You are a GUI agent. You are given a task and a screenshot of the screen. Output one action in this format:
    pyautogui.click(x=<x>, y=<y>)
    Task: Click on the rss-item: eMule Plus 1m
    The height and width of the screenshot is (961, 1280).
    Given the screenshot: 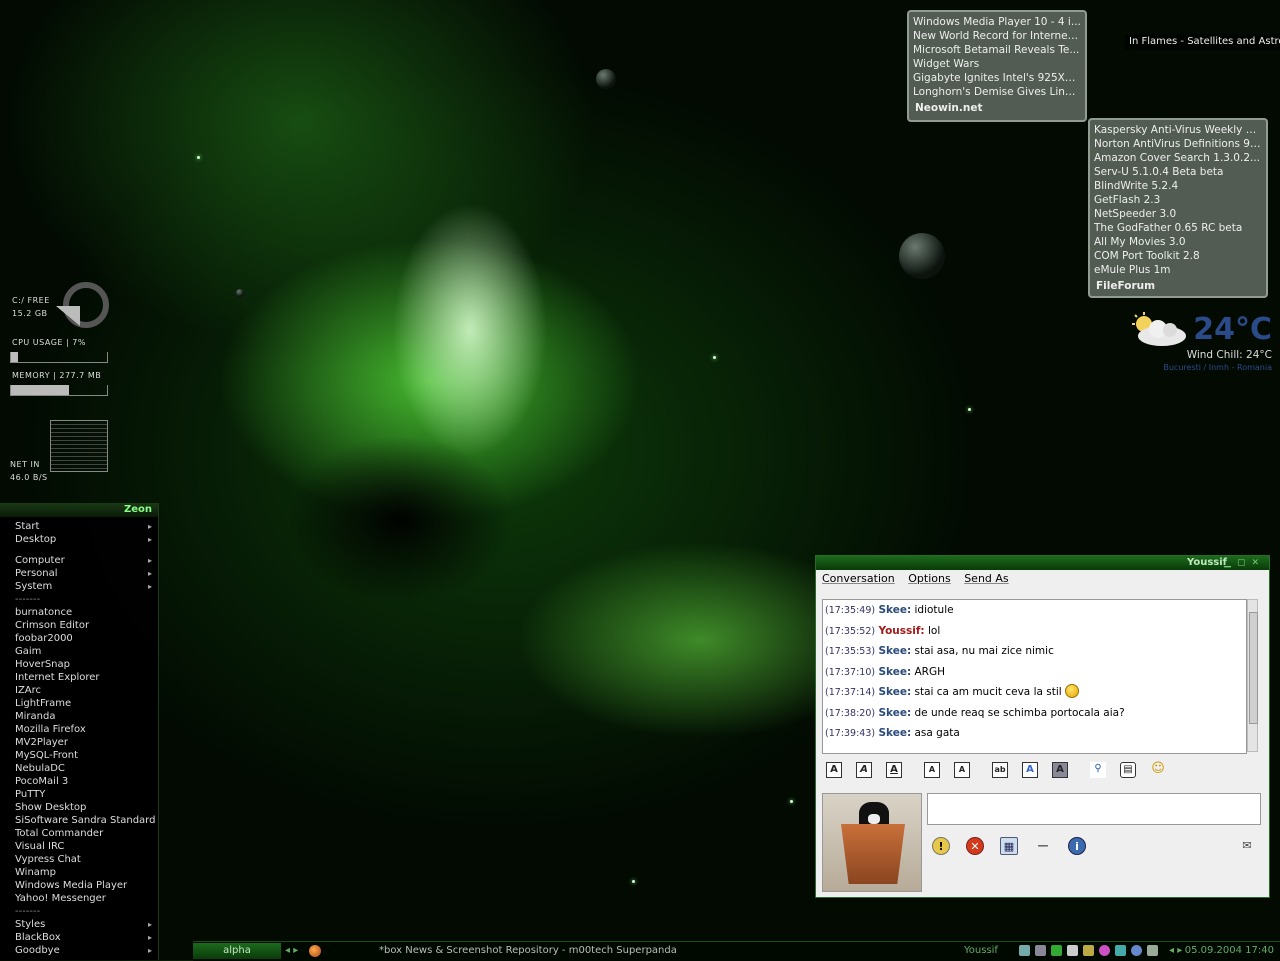 What is the action you would take?
    pyautogui.click(x=1178, y=270)
    